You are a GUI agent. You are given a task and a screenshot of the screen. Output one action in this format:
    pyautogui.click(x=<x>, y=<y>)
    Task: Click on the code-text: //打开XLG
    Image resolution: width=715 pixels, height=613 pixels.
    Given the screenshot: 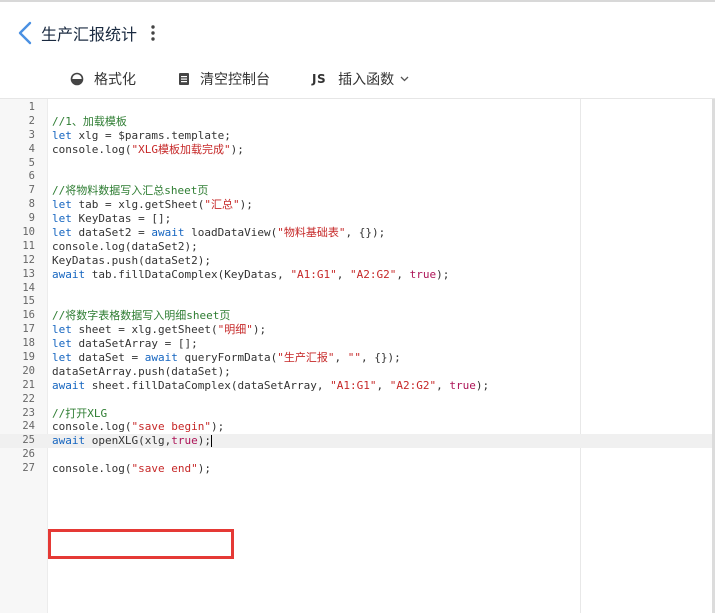 What is the action you would take?
    pyautogui.click(x=79, y=414)
    